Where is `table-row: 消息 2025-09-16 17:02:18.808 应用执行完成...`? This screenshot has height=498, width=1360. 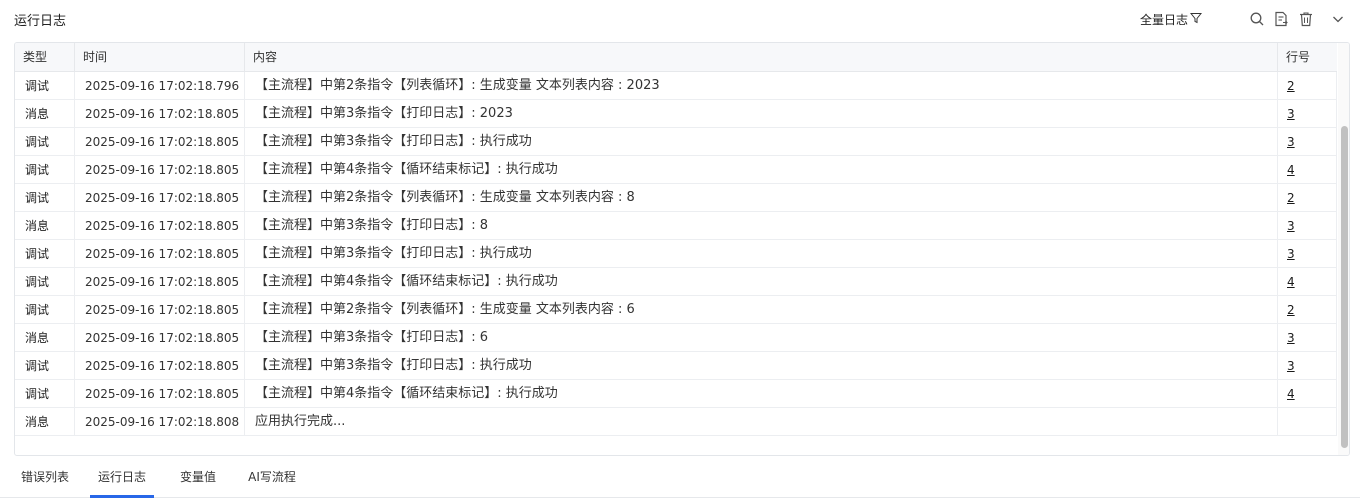
table-row: 消息 2025-09-16 17:02:18.808 应用执行完成... is located at coordinates (676, 422).